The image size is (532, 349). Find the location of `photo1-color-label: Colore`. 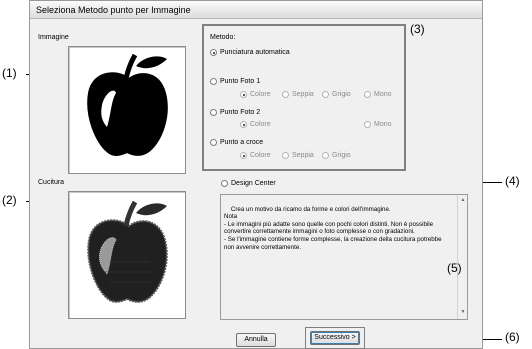

photo1-color-label: Colore is located at coordinates (260, 94).